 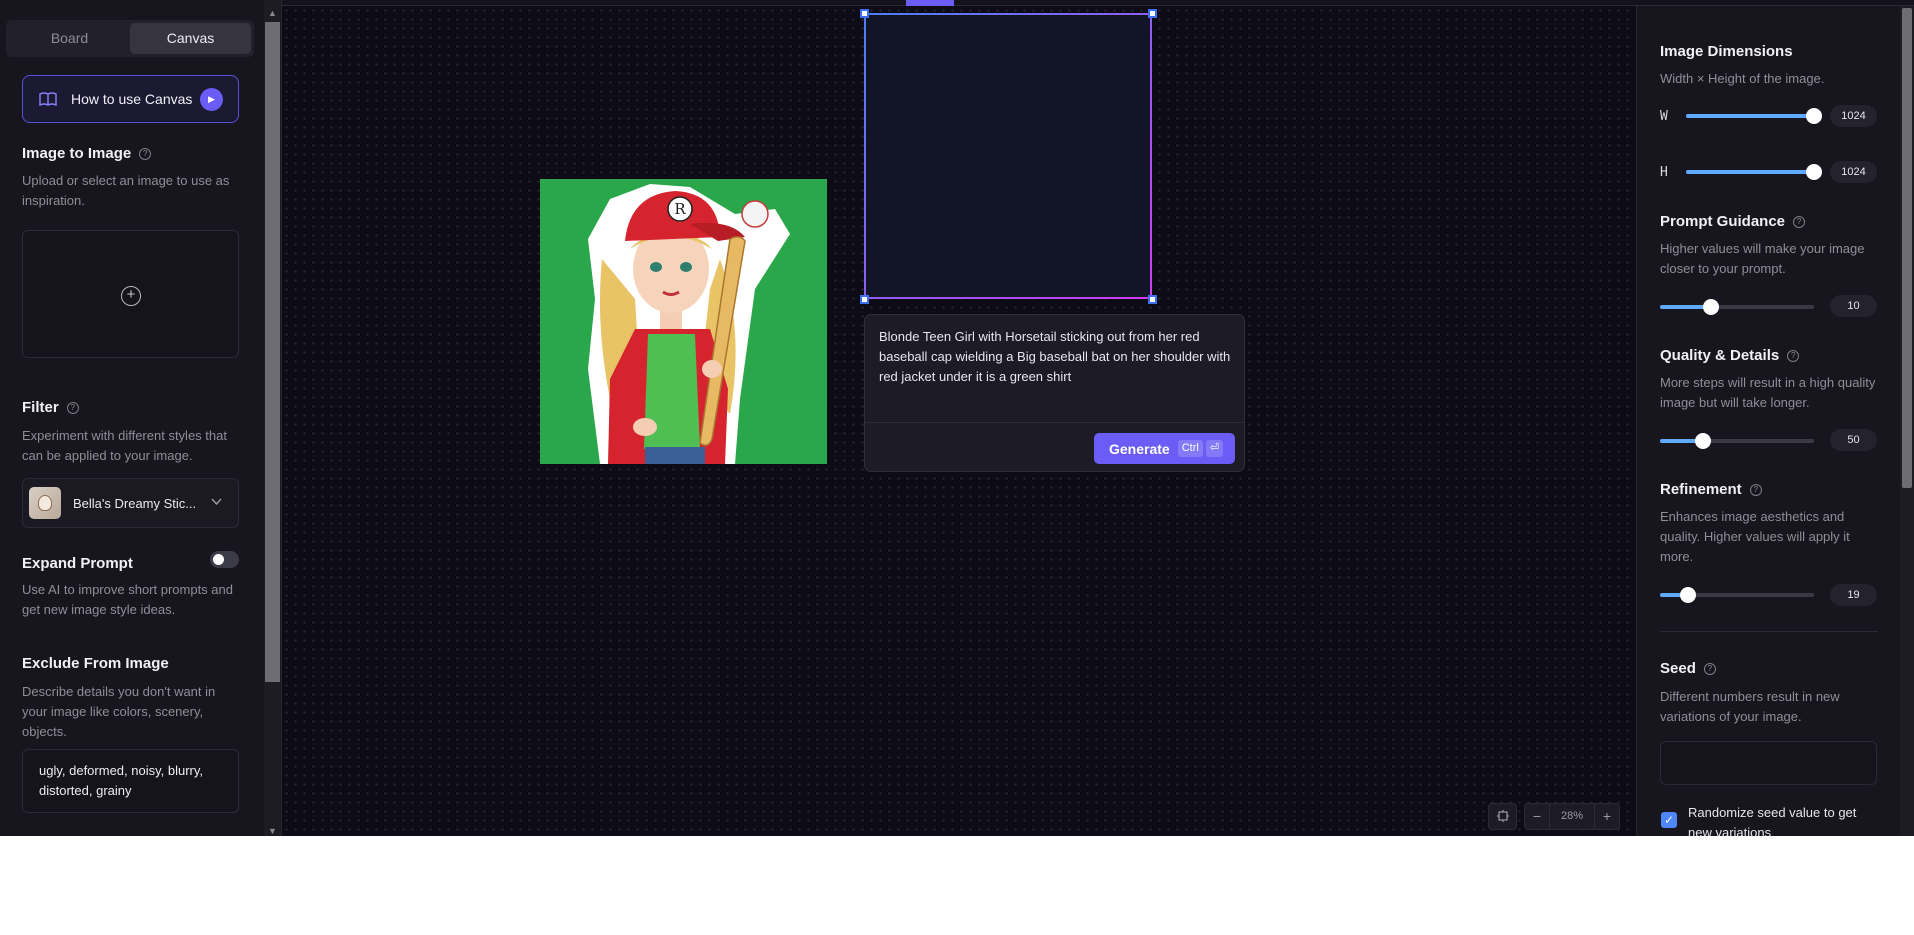 I want to click on height-label: H, so click(x=1664, y=172).